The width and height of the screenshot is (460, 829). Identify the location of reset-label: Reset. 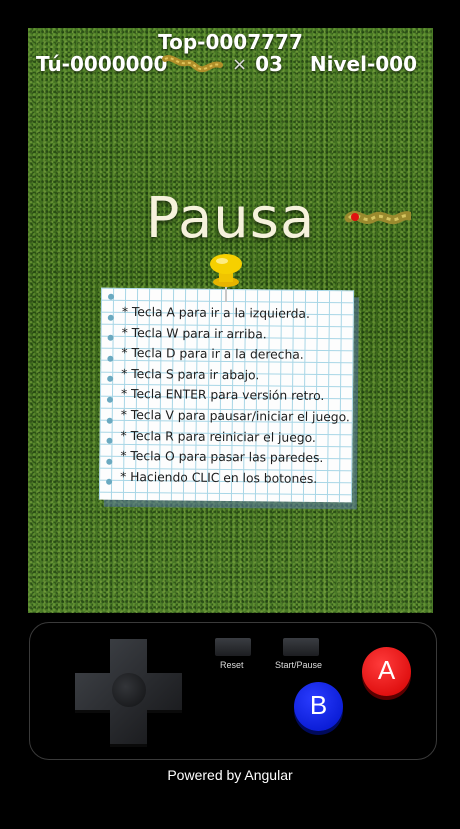
(232, 665).